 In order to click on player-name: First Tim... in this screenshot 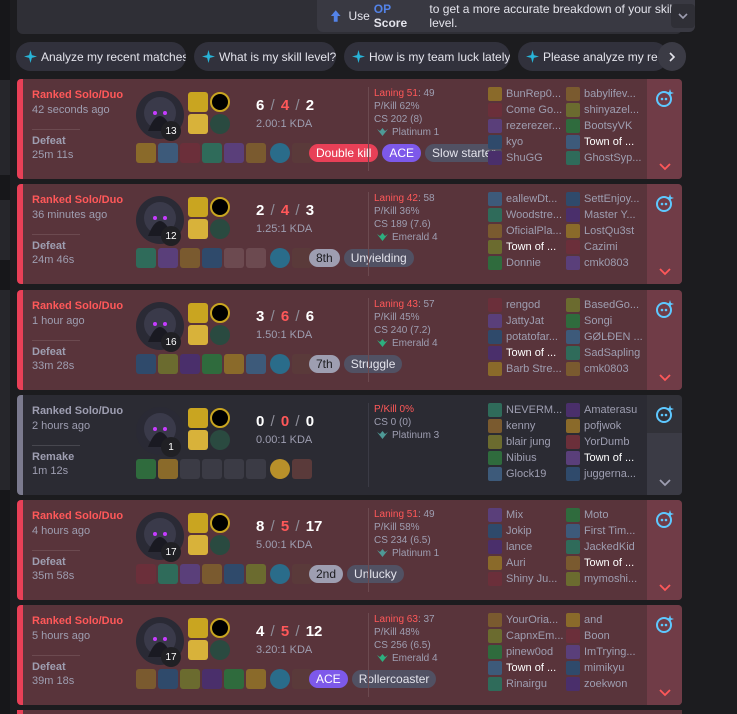, I will do `click(609, 531)`.